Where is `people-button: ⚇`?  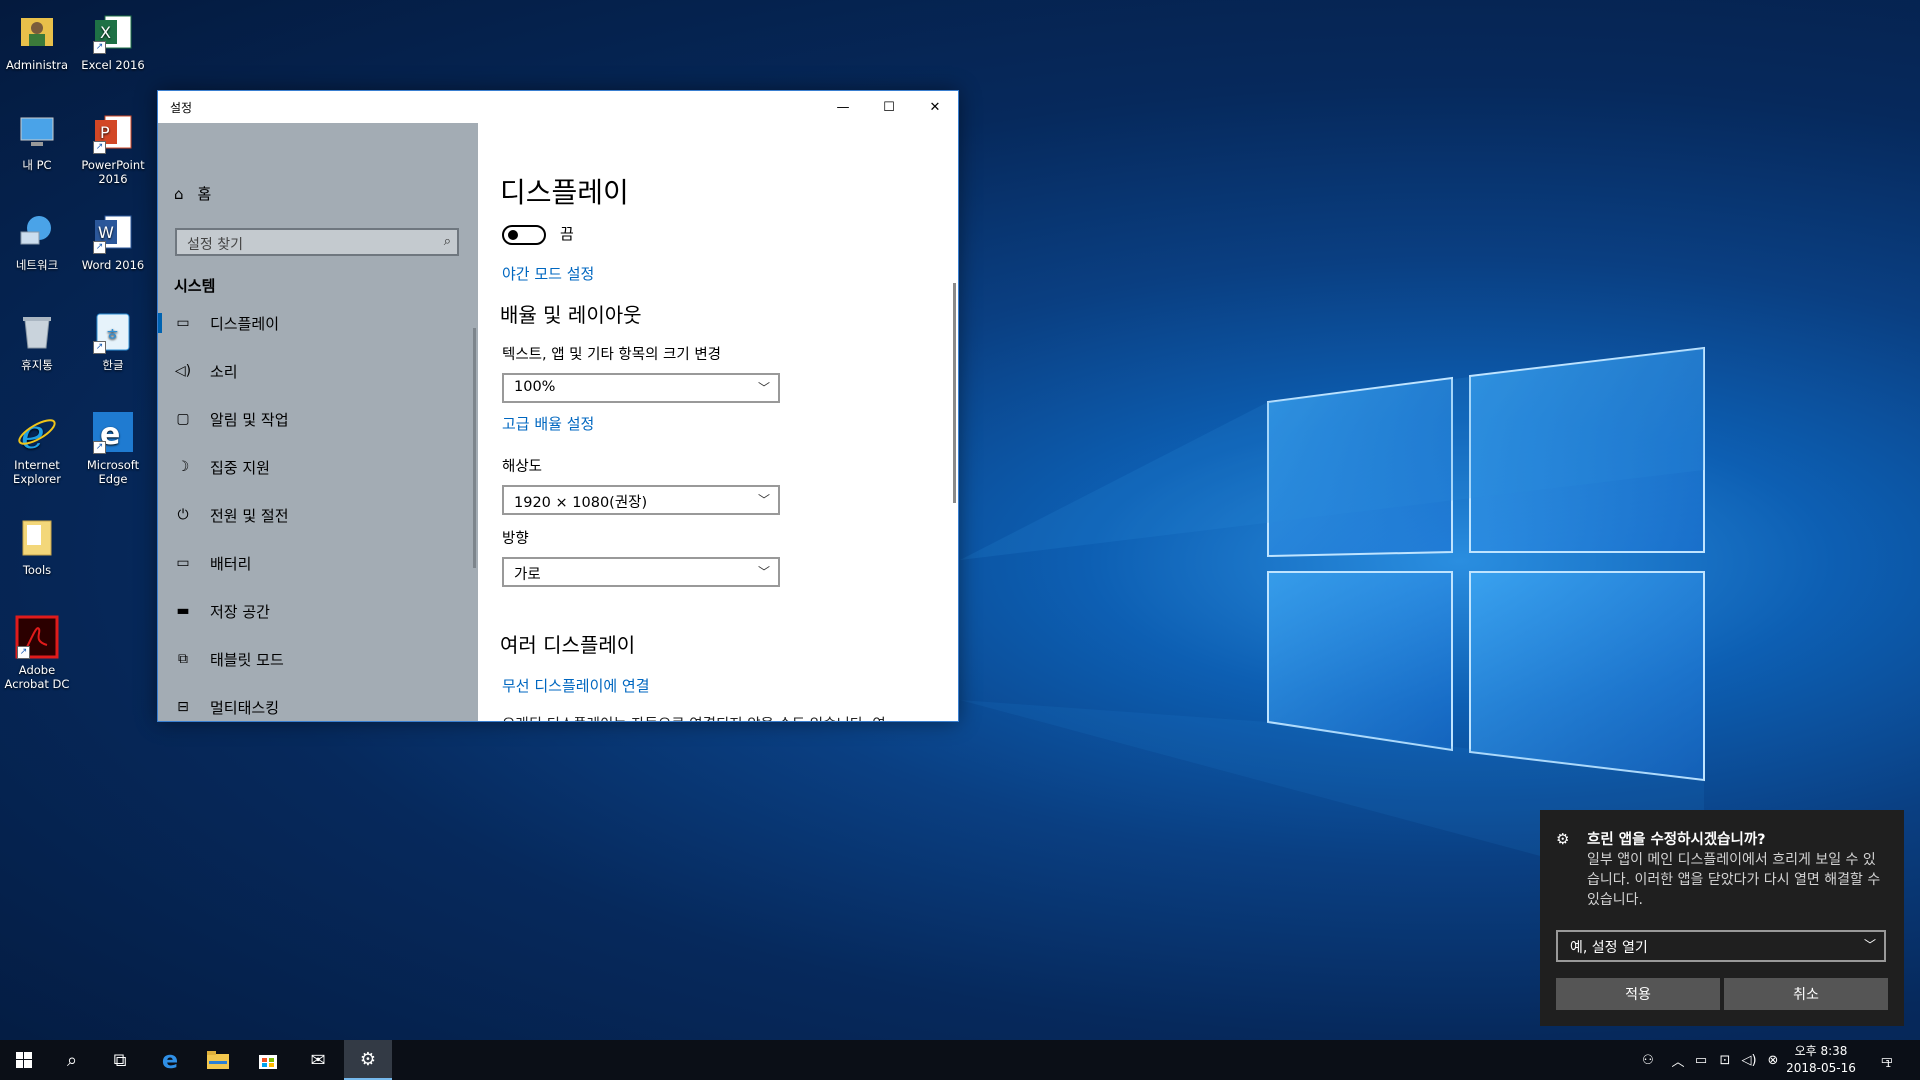 people-button: ⚇ is located at coordinates (1648, 1060).